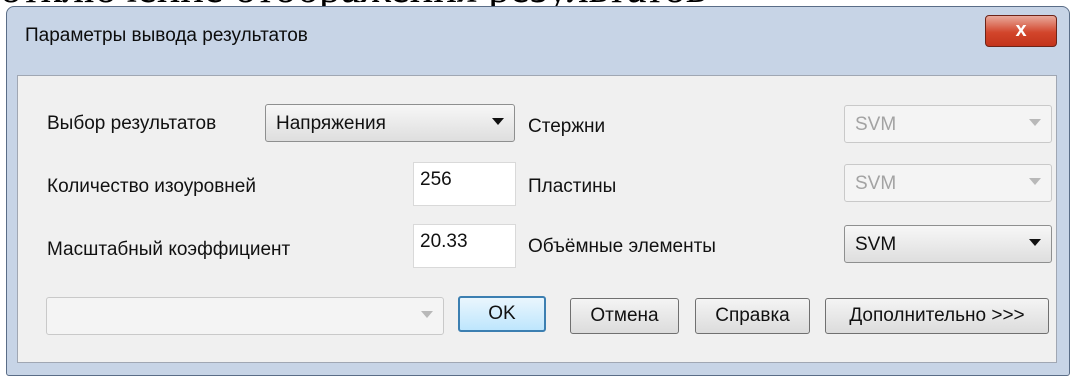 This screenshot has height=379, width=1079. I want to click on close-icon: x, so click(1021, 30).